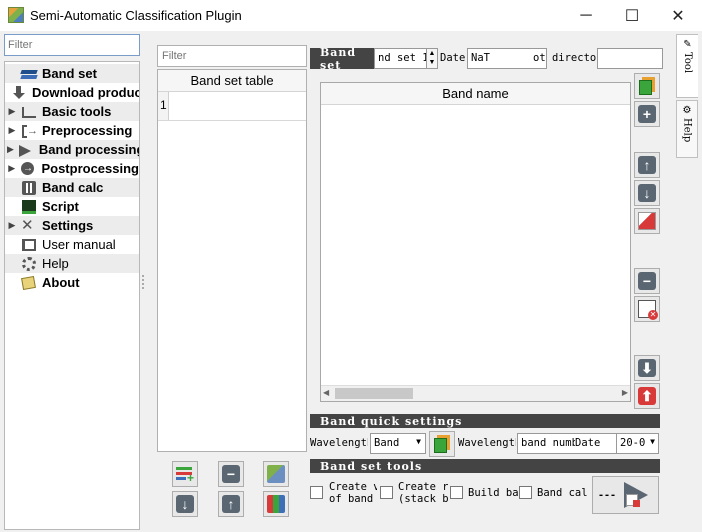  Describe the element at coordinates (29, 74) in the screenshot. I see `band-set-icon` at that location.